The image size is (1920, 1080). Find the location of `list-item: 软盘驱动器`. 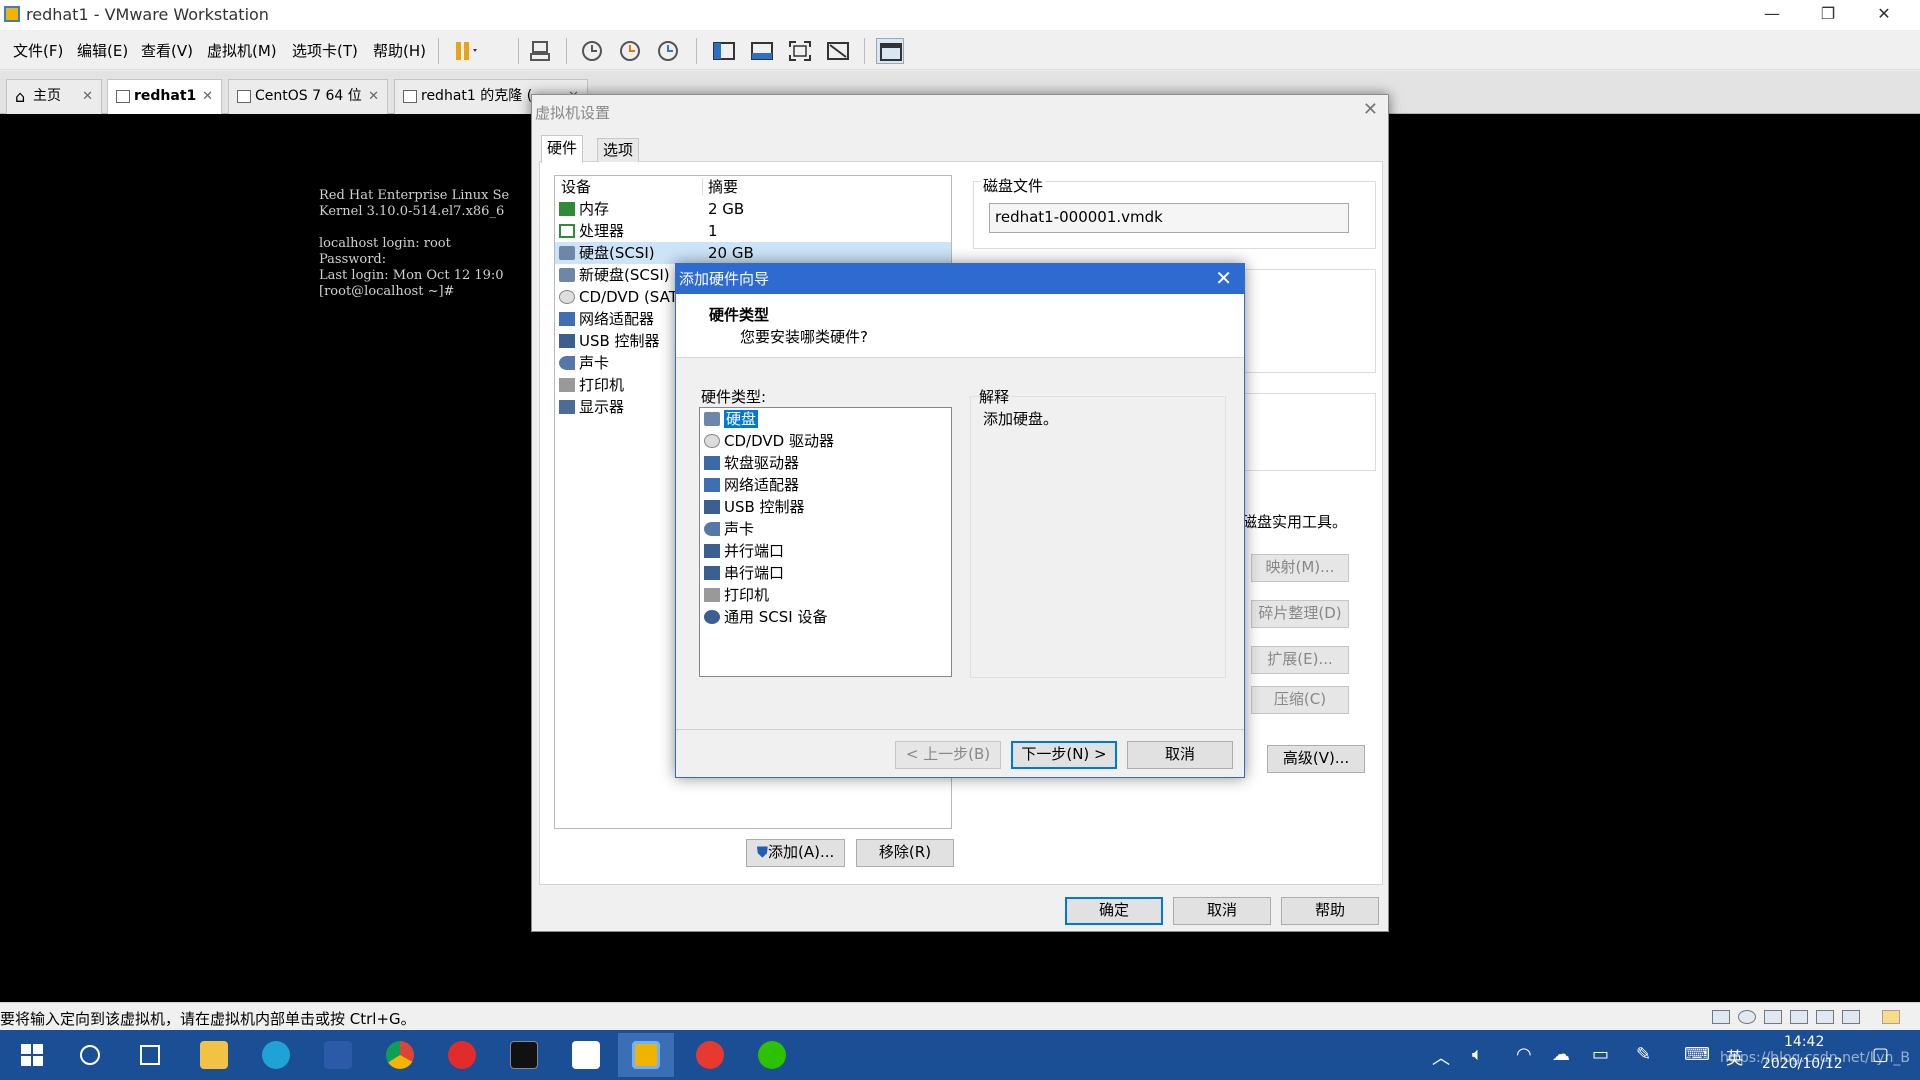

list-item: 软盘驱动器 is located at coordinates (751, 463).